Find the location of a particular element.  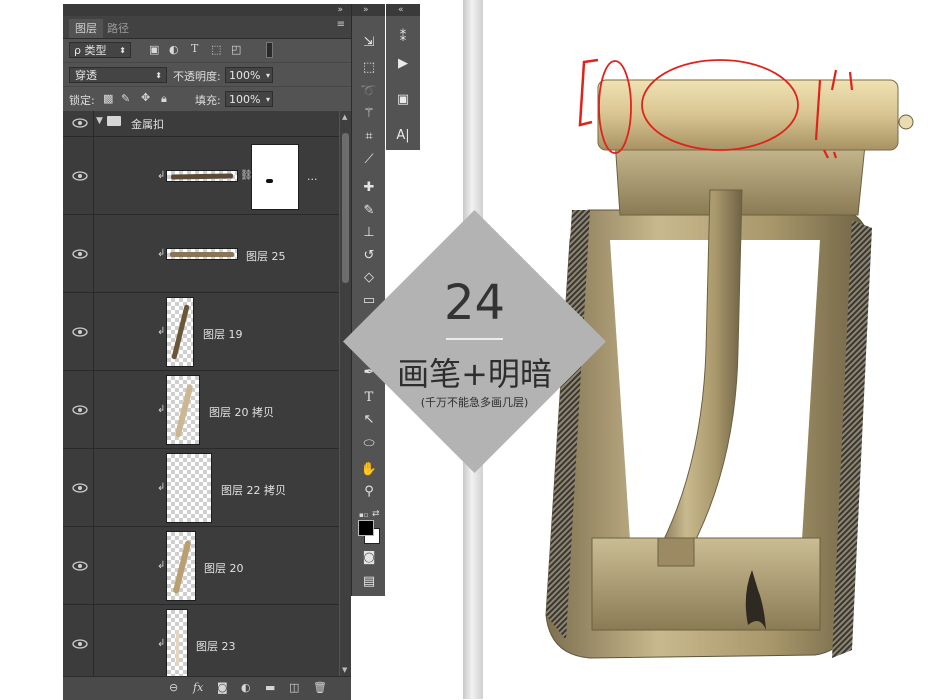

mask-icon: ◙ is located at coordinates (222, 687).